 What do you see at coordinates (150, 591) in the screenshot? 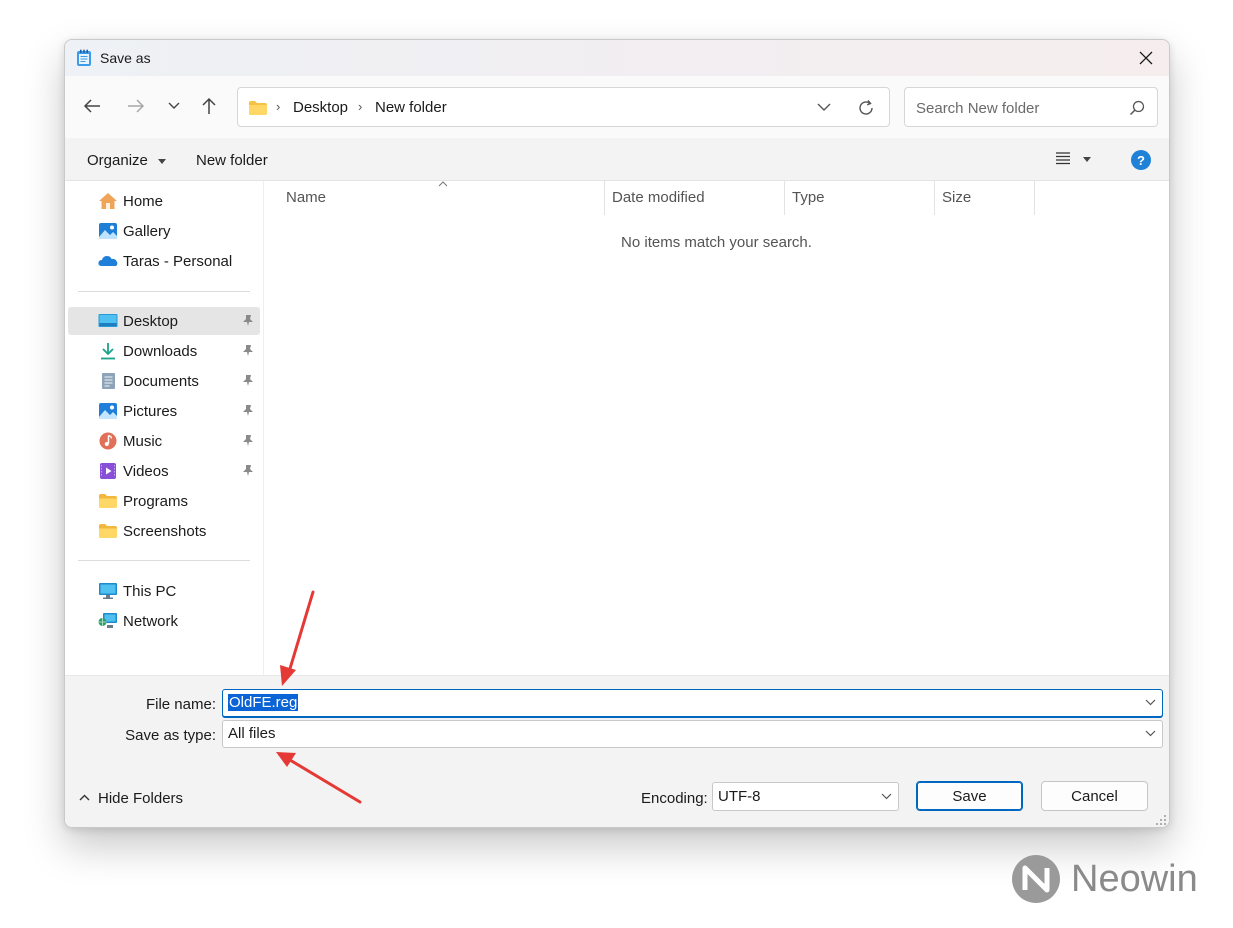
I see `sidebar-item-label: This PC` at bounding box center [150, 591].